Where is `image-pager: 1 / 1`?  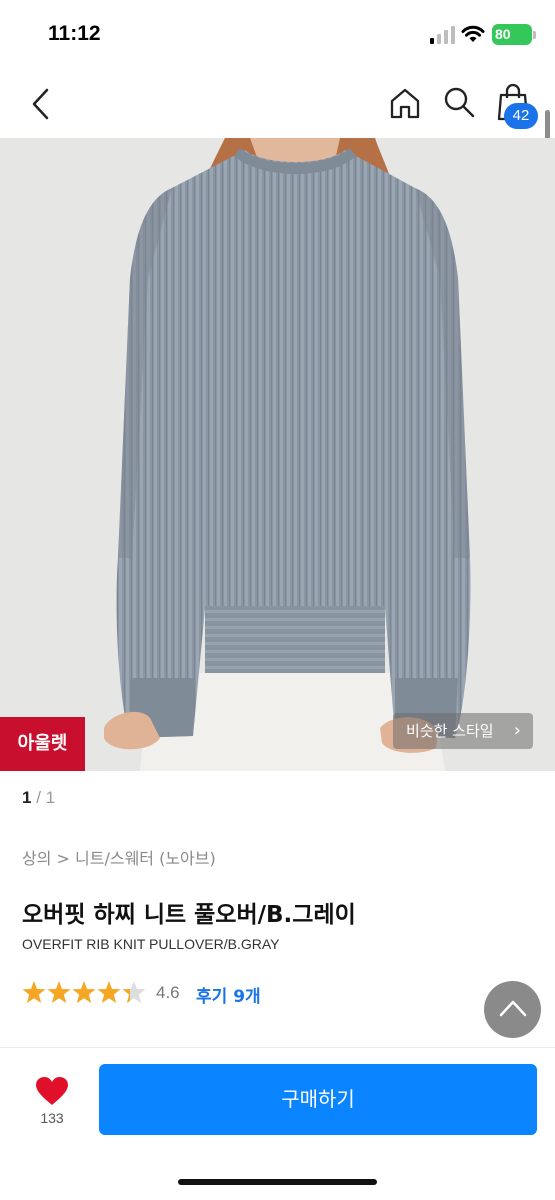
image-pager: 1 / 1 is located at coordinates (38, 798).